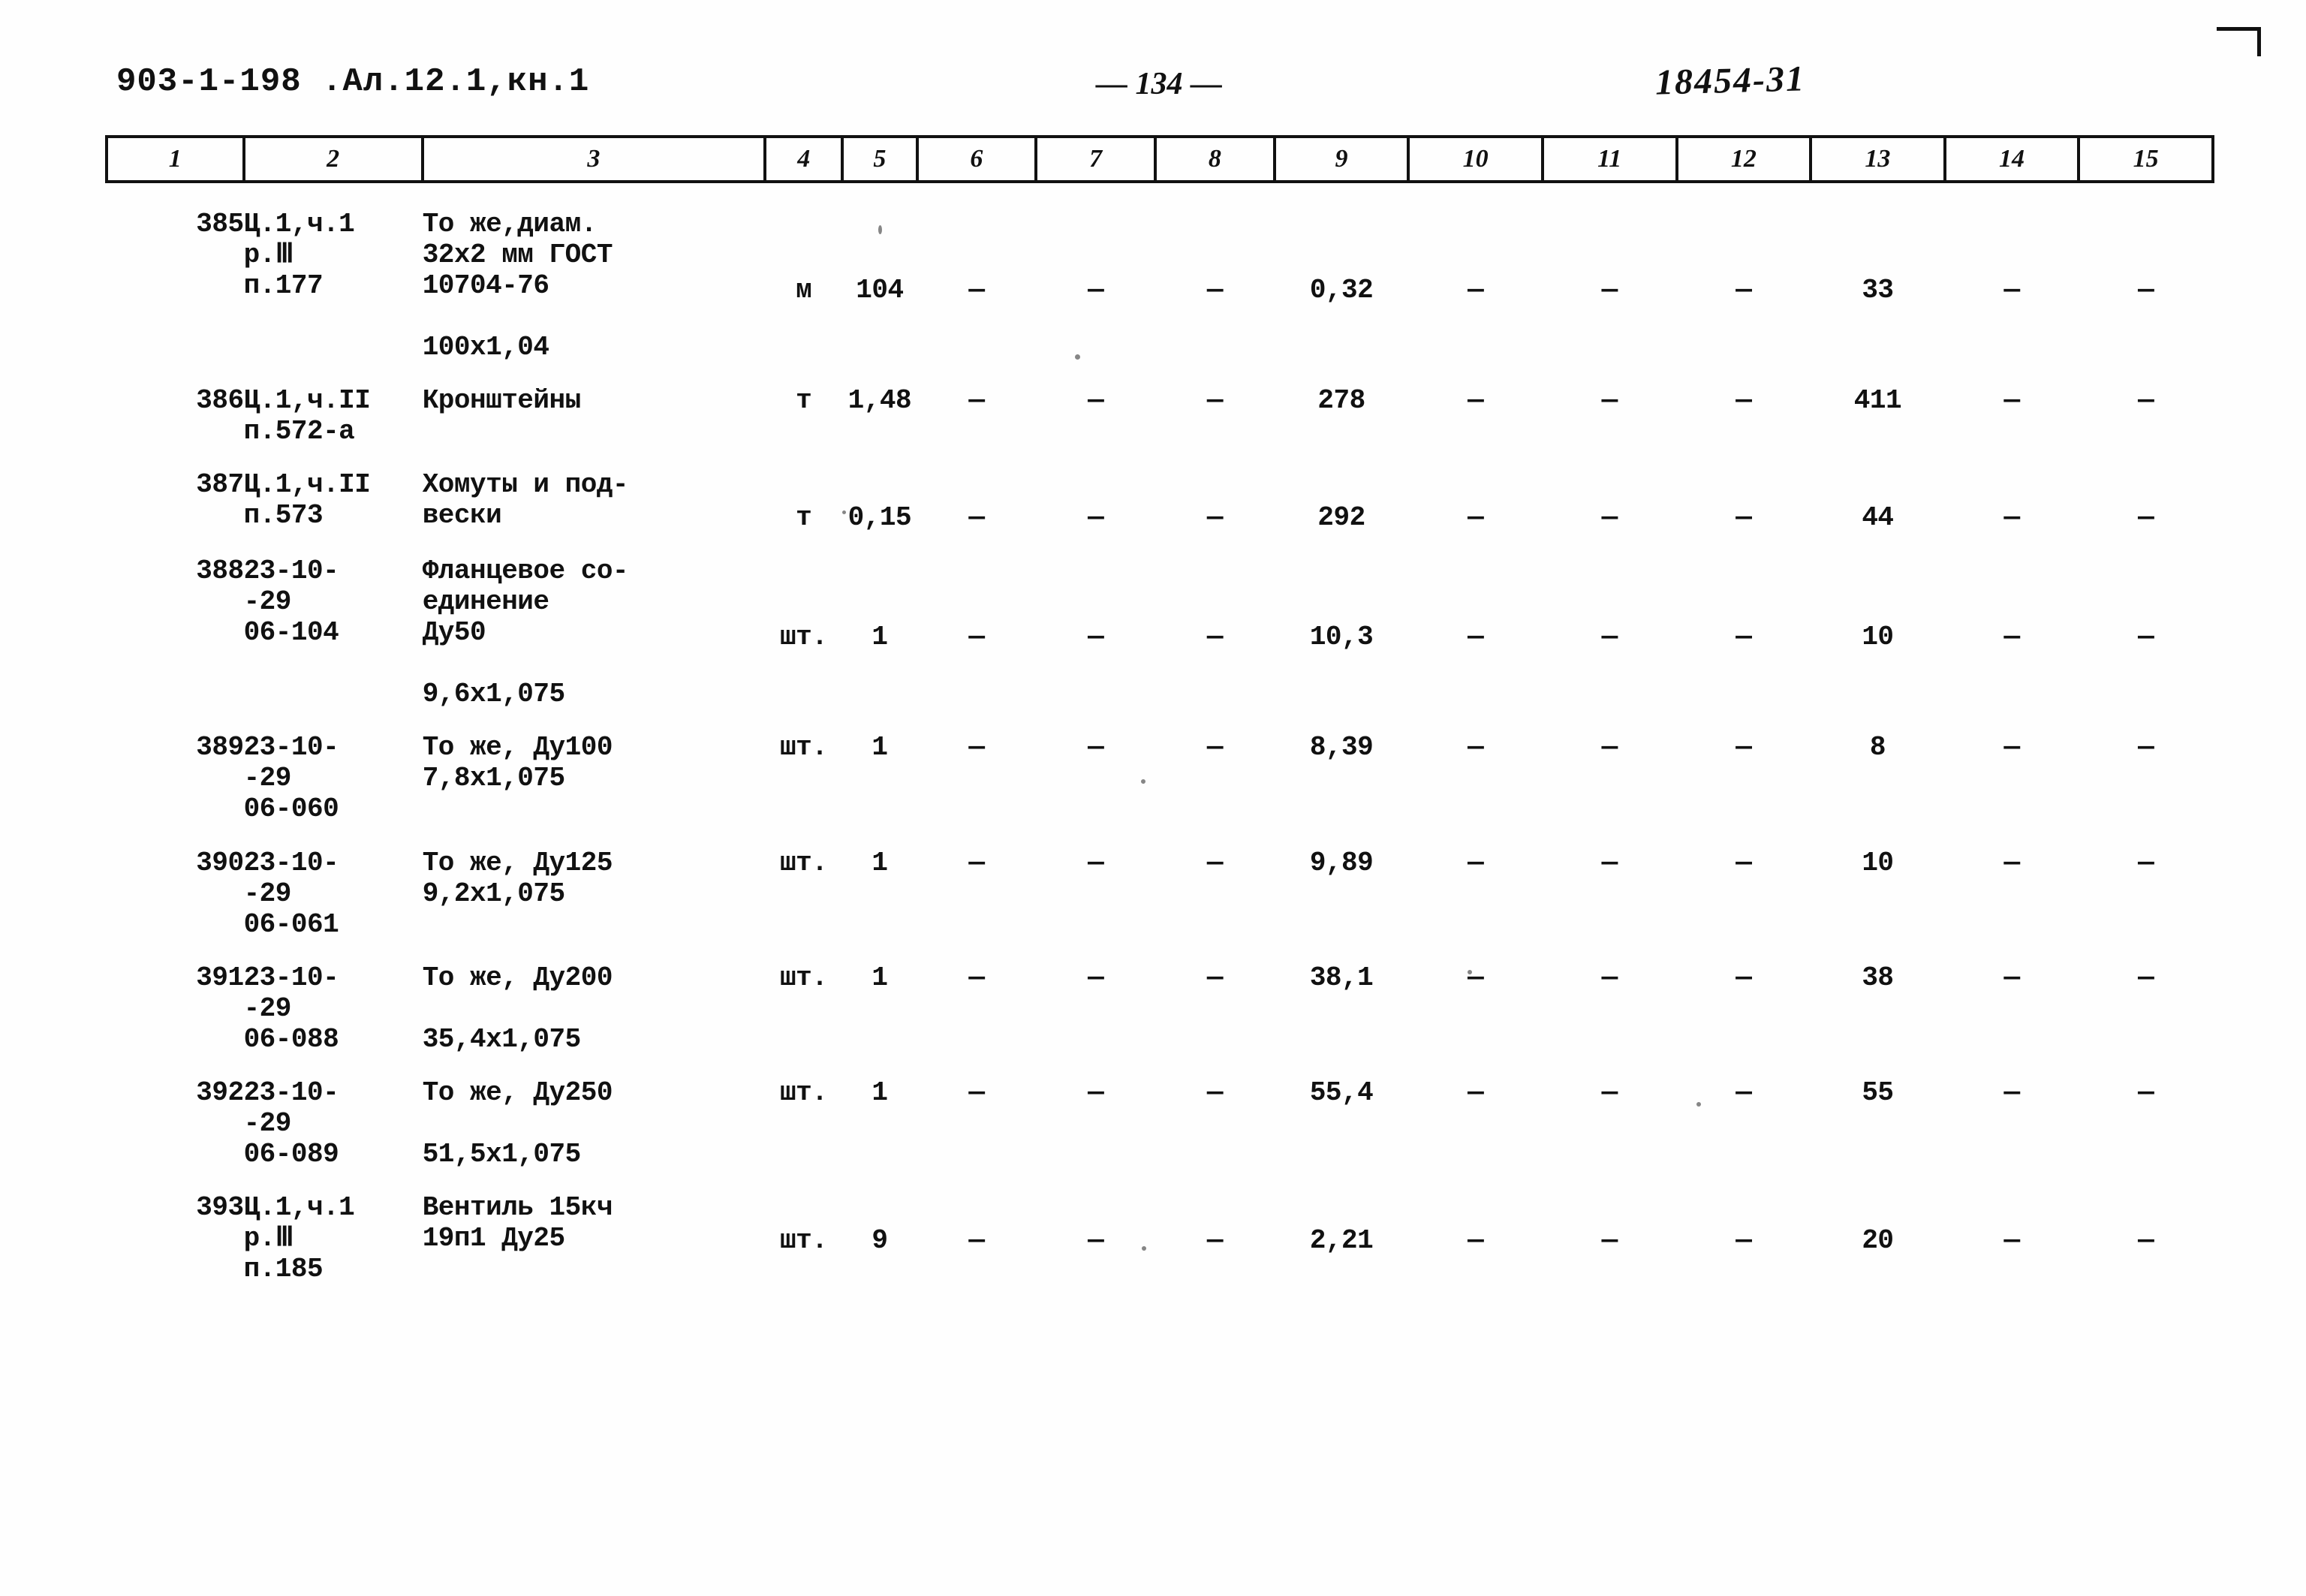 This screenshot has width=2306, height=1596. I want to click on row-quantity: 0,15, so click(879, 518).